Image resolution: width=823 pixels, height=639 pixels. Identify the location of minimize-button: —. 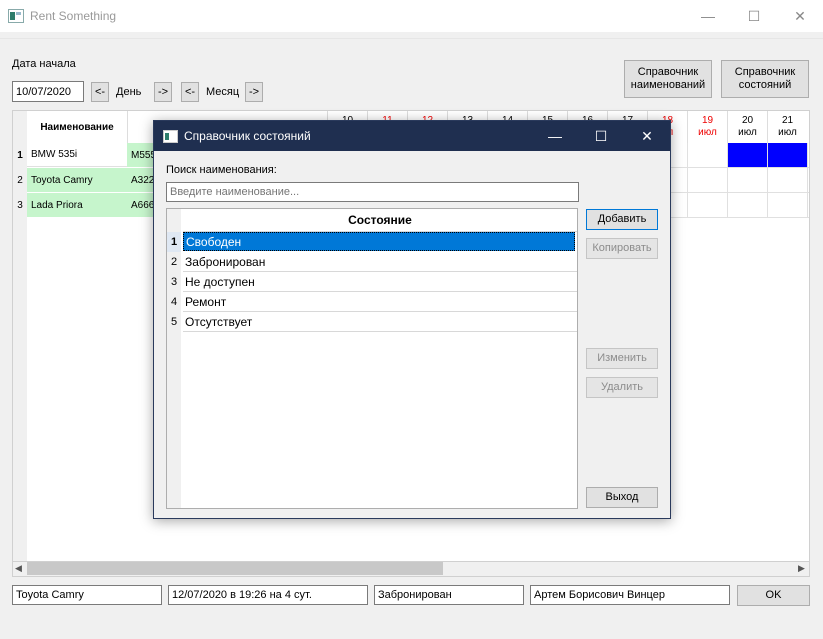
(708, 16).